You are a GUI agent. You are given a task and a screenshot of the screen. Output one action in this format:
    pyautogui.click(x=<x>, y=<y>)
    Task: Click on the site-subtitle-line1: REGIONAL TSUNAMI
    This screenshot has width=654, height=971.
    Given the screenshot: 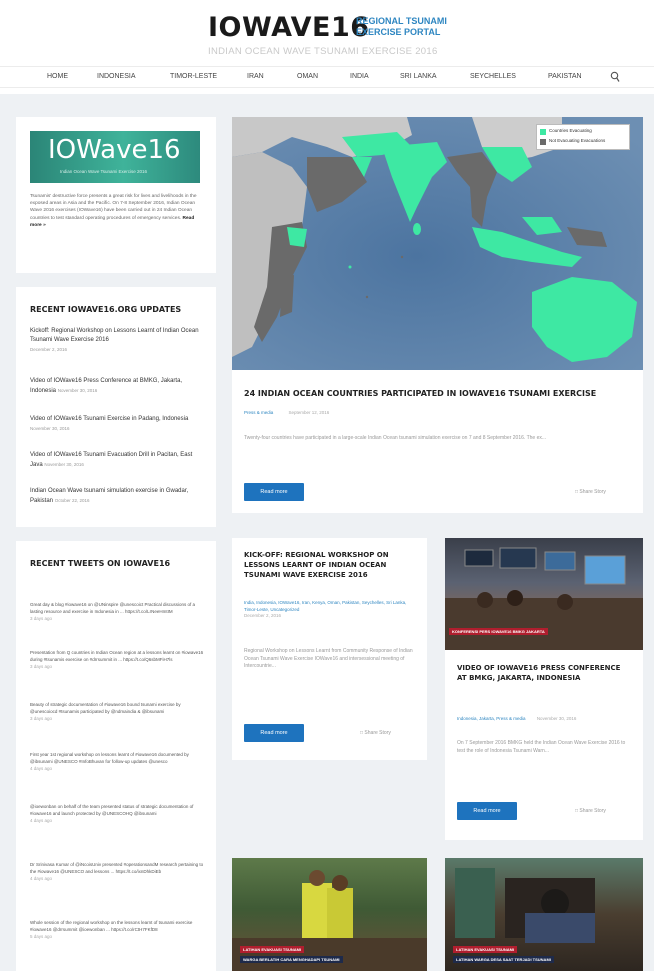 What is the action you would take?
    pyautogui.click(x=401, y=21)
    